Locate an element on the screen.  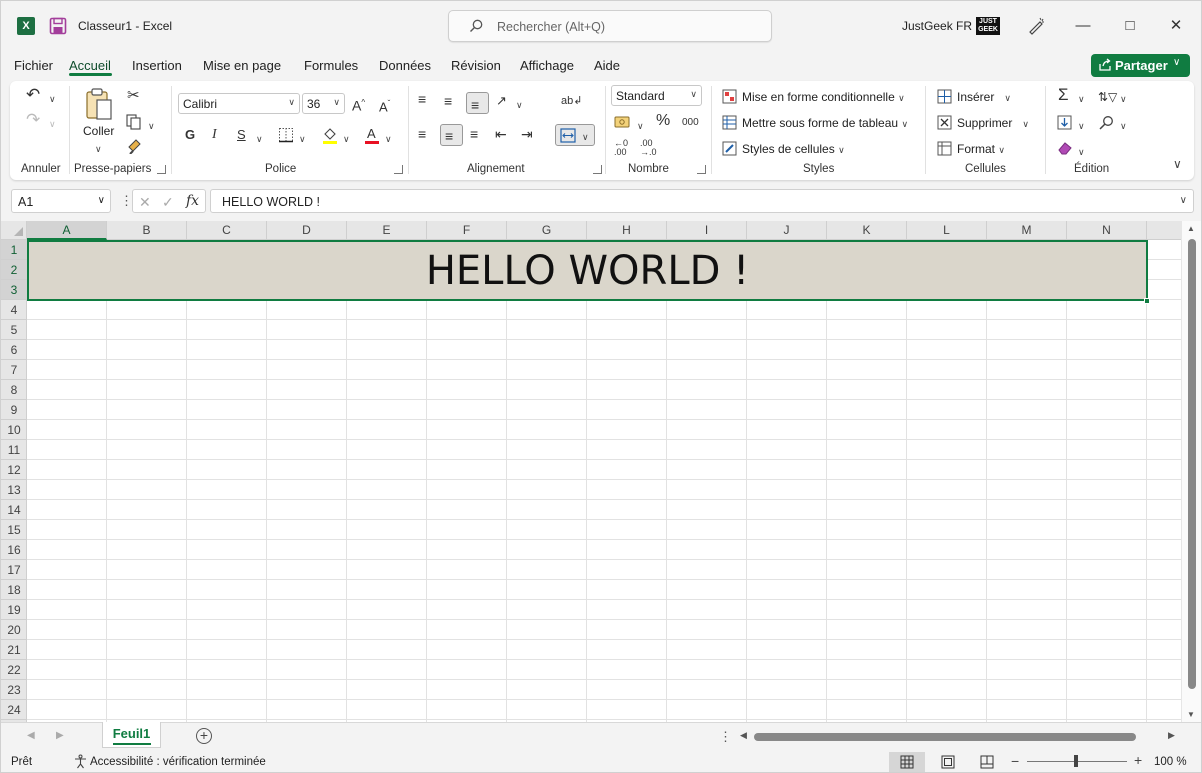
autosum-icon: Σ is located at coordinates (1063, 94).